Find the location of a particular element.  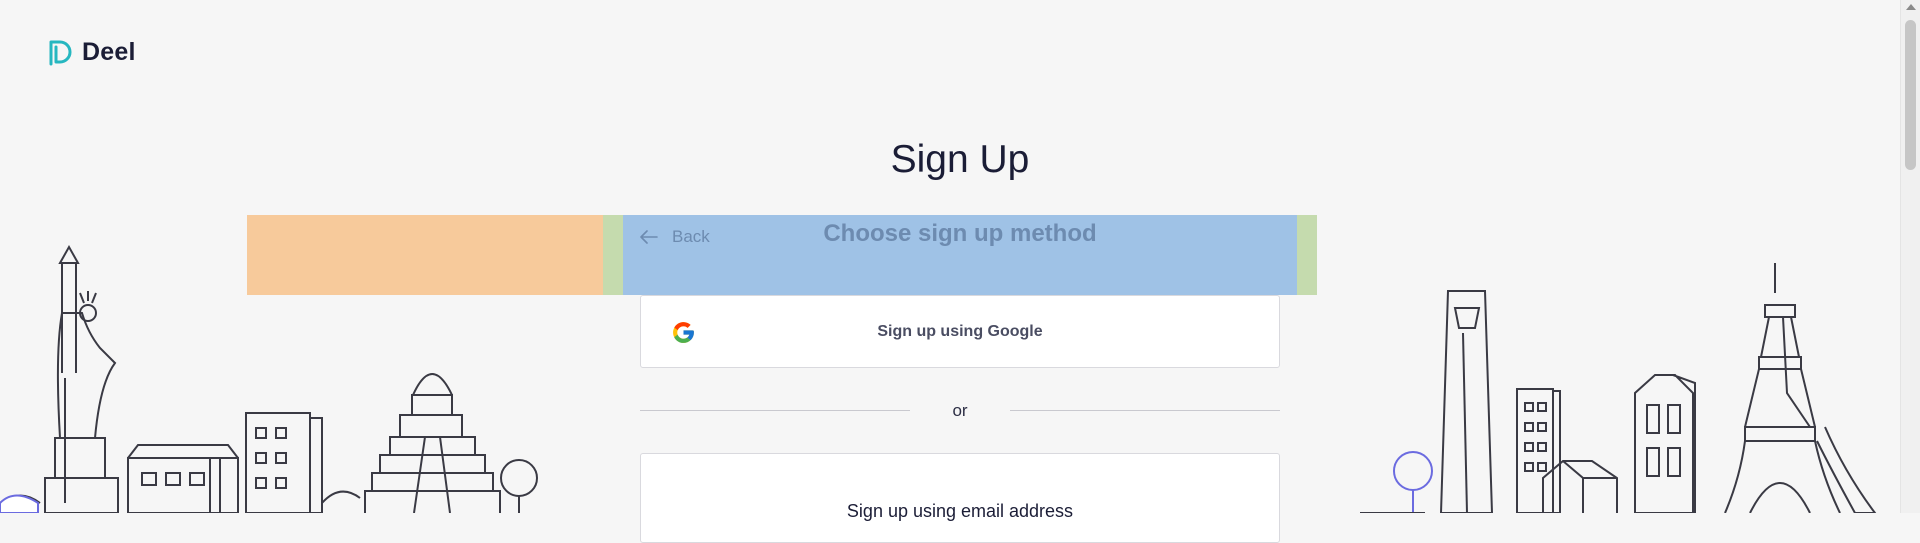

vertical-scrollbar is located at coordinates (1910, 256).